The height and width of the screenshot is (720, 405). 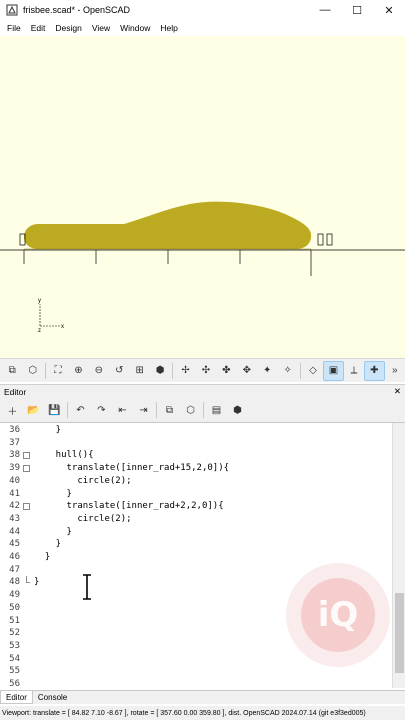 I want to click on undo-icon: ↶, so click(x=80, y=410).